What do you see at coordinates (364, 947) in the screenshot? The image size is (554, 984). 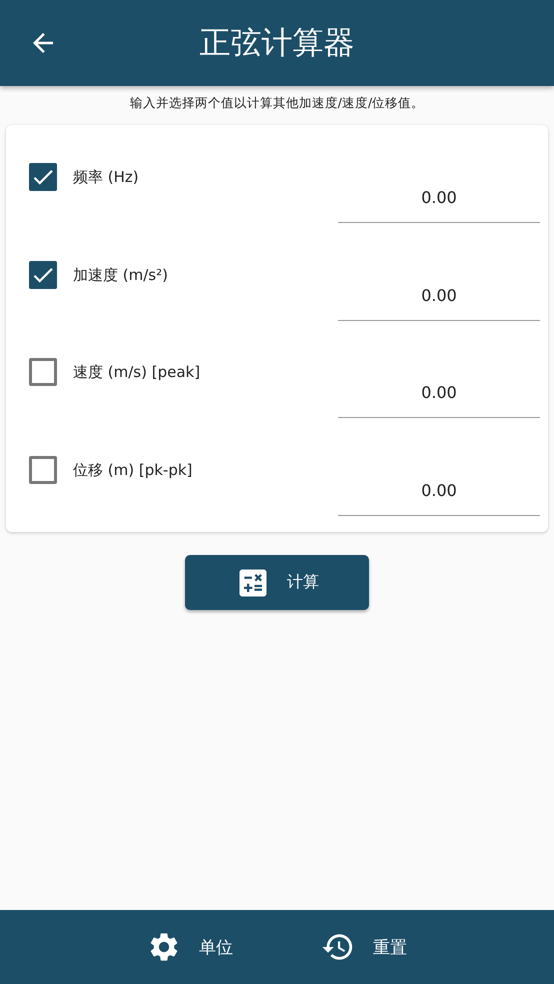 I see `reset-button: 重置` at bounding box center [364, 947].